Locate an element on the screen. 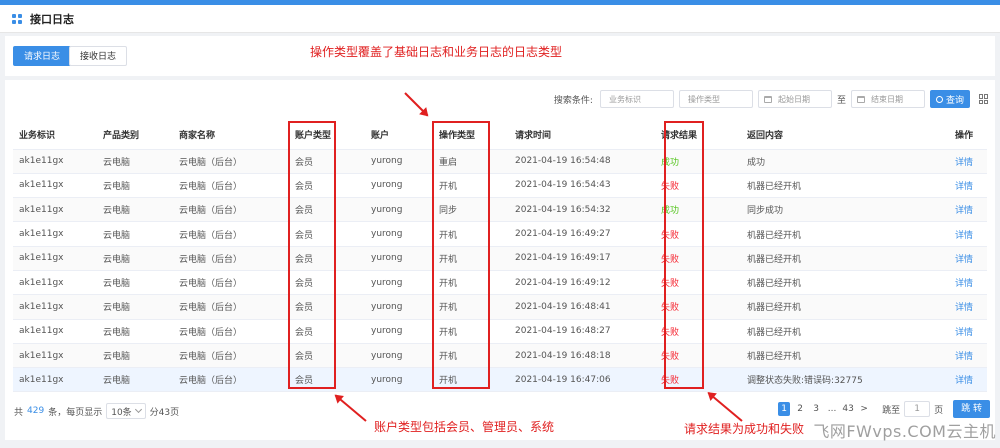 The width and height of the screenshot is (1000, 448). search-bar: 搜索条件: 业务标识 操作类型 起始日期 至 结束日期 查询 is located at coordinates (771, 99).